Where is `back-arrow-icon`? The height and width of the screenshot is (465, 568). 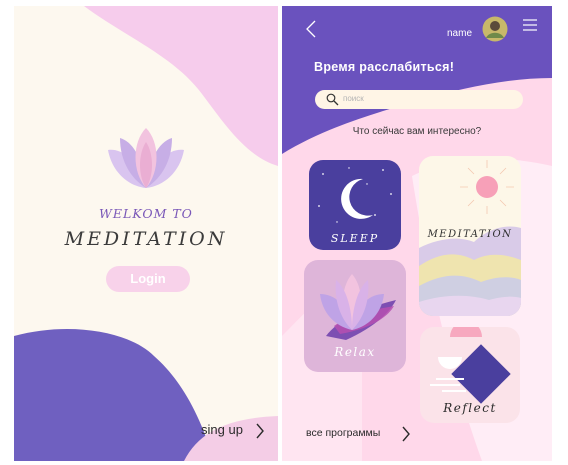 back-arrow-icon is located at coordinates (311, 29).